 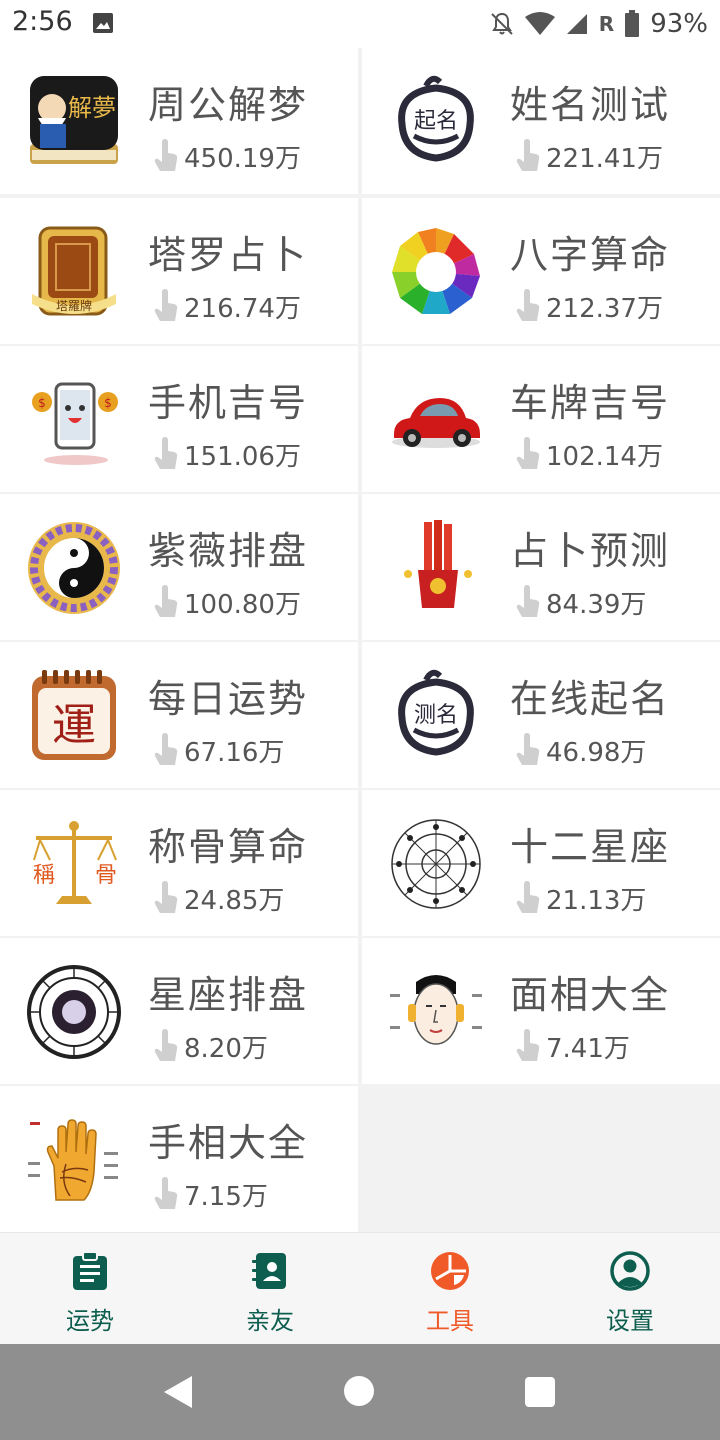 What do you see at coordinates (588, 1048) in the screenshot?
I see `usage-count: 7.41万` at bounding box center [588, 1048].